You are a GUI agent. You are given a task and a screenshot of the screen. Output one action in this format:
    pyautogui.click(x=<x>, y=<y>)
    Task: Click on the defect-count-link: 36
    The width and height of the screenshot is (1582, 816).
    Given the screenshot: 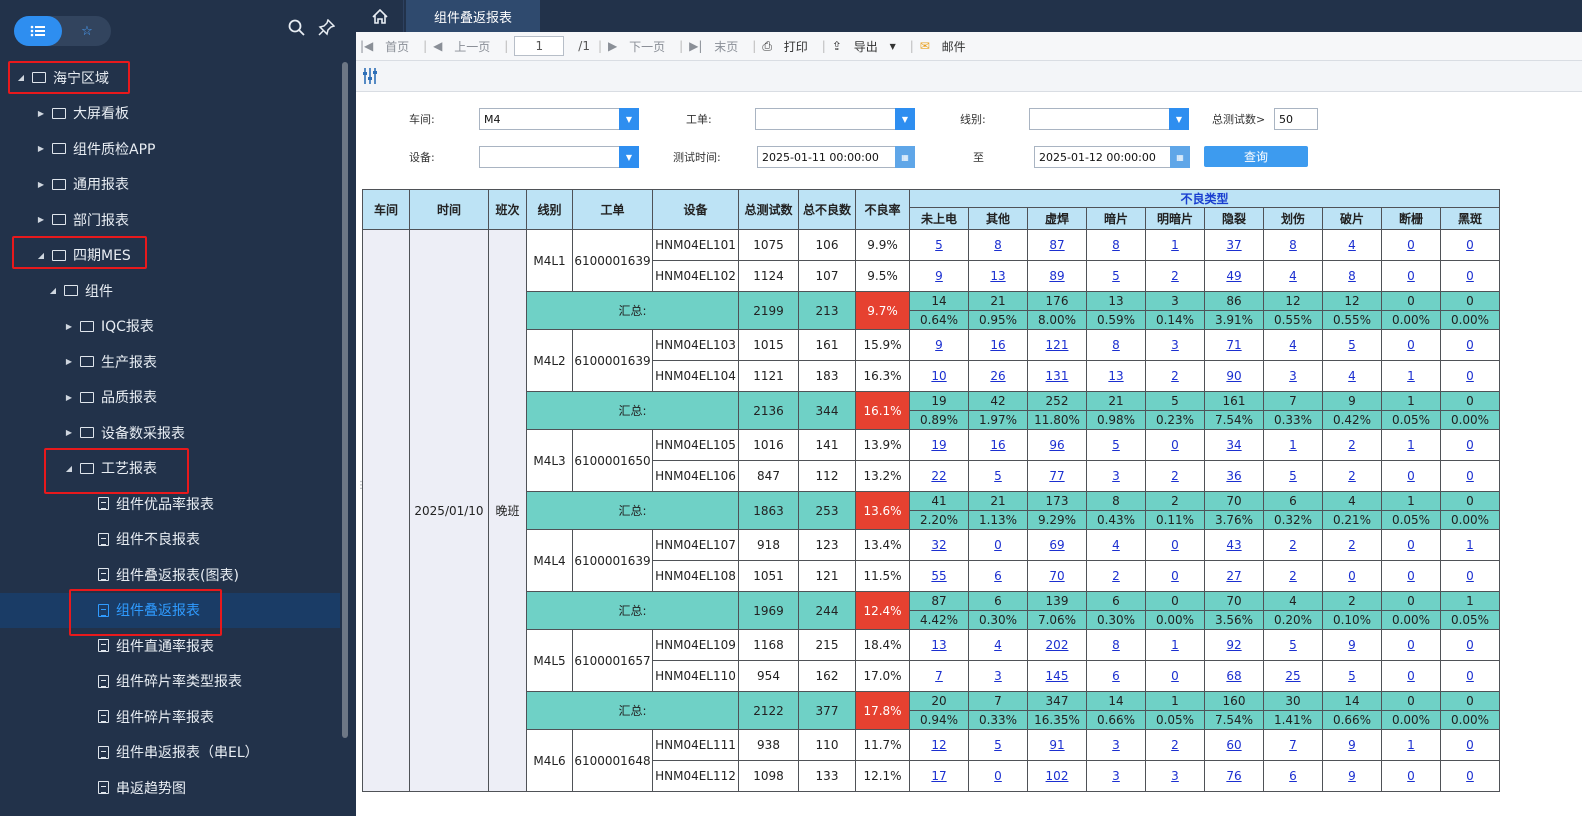 What is the action you would take?
    pyautogui.click(x=1233, y=476)
    